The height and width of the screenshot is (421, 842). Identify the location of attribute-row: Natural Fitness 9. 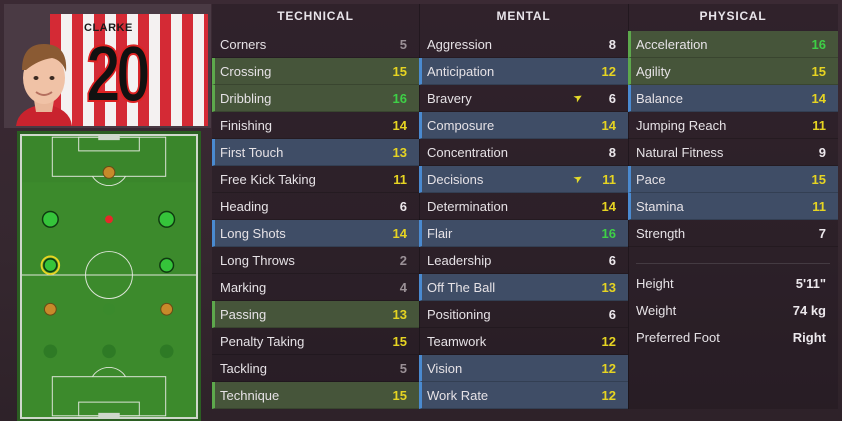
(733, 152).